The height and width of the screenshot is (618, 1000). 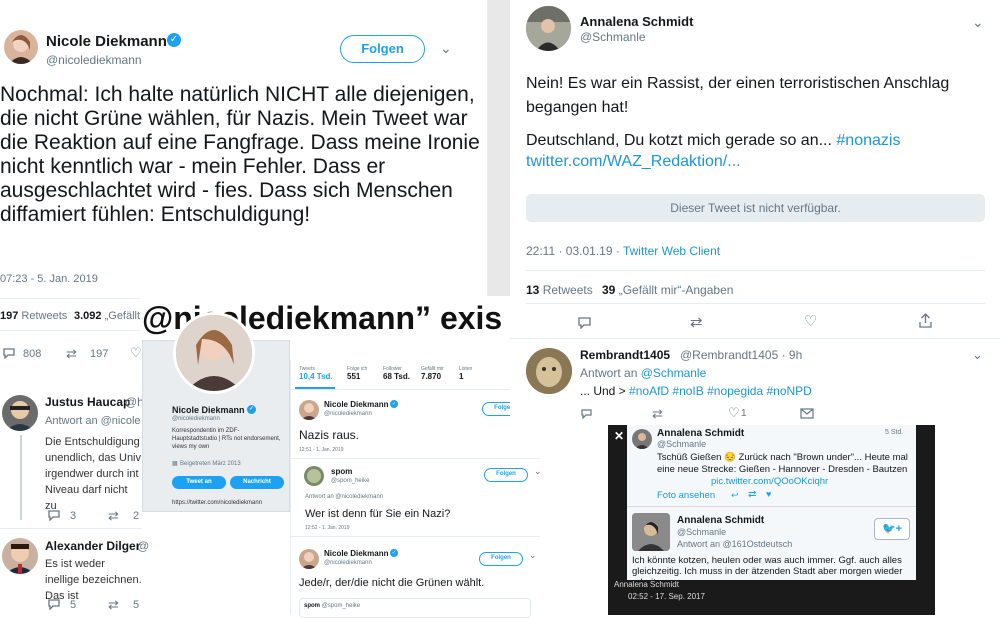 What do you see at coordinates (559, 290) in the screenshot?
I see `retweet-stat: 13 Retweets` at bounding box center [559, 290].